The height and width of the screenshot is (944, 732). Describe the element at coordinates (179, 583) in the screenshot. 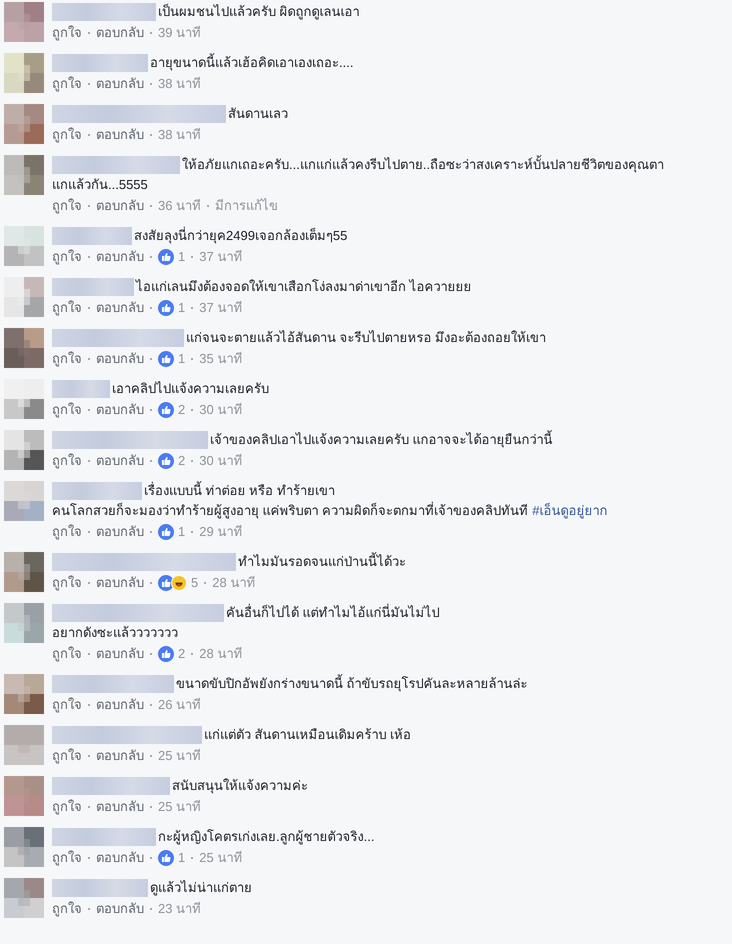

I see `laughing-emoji-icon` at that location.